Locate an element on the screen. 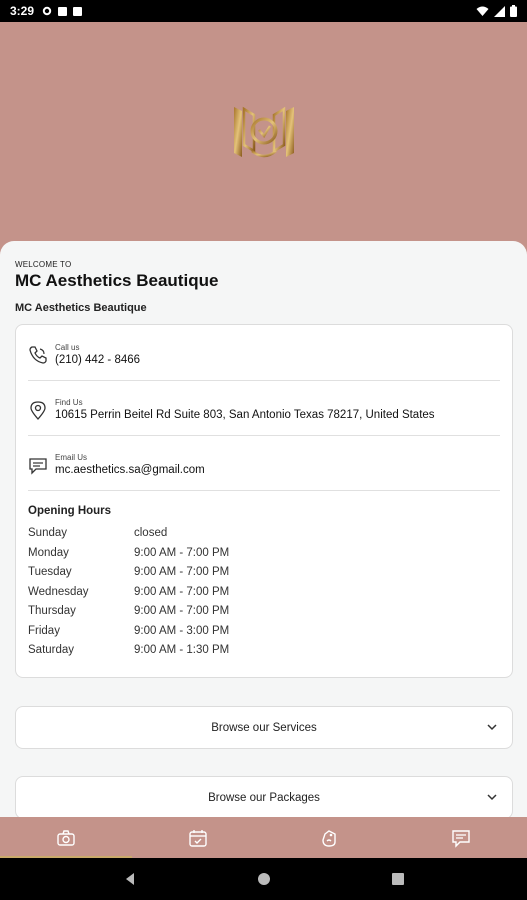  brand-logo-icon is located at coordinates (264, 132).